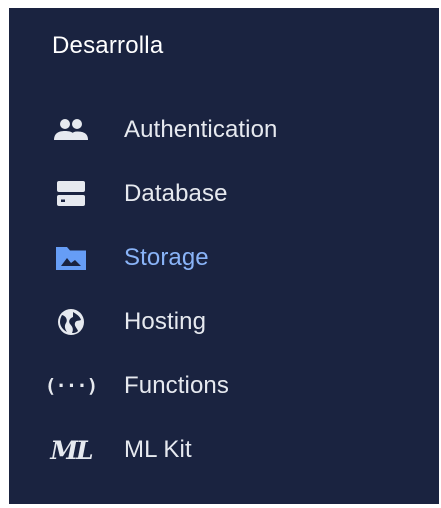  Describe the element at coordinates (71, 386) in the screenshot. I see `functions-icon: (···)` at that location.